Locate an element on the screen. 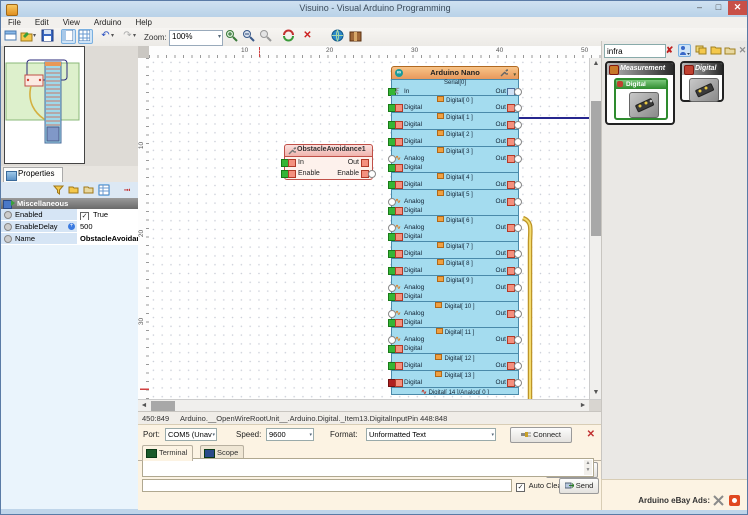  tab-terminal: Terminal is located at coordinates (168, 453).